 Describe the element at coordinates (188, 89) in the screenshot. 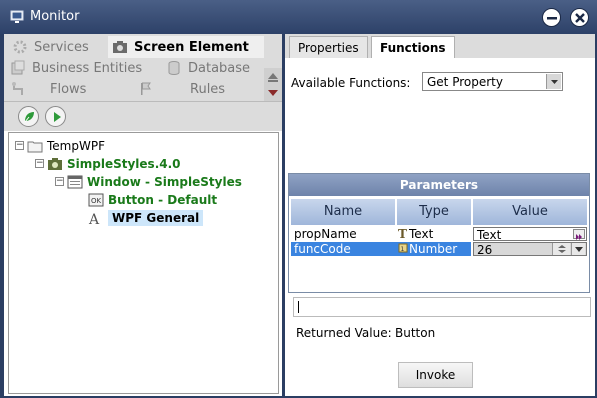

I see `accordion-item-rules: Rules` at that location.